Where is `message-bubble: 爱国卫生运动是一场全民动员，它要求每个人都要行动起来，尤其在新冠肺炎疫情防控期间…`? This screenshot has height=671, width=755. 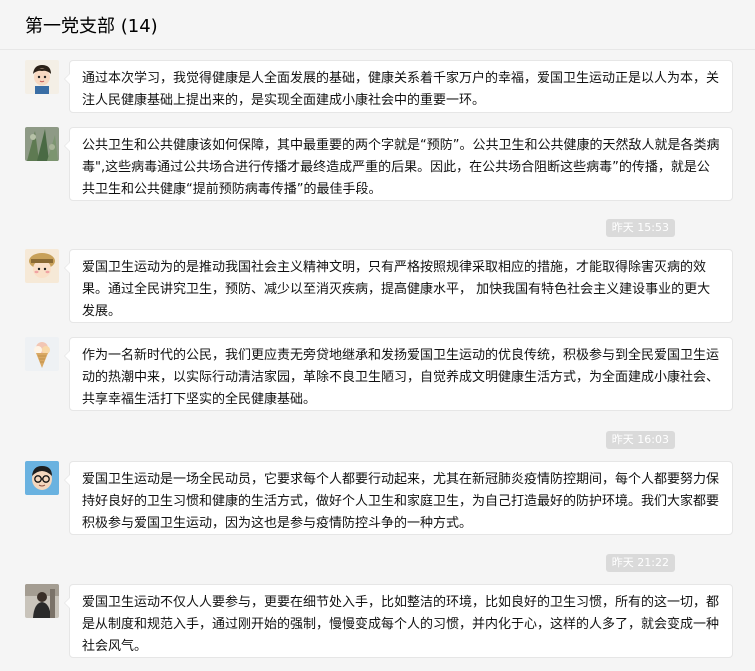
message-bubble: 爱国卫生运动是一场全民动员，它要求每个人都要行动起来，尤其在新冠肺炎疫情防控期间… is located at coordinates (398, 498).